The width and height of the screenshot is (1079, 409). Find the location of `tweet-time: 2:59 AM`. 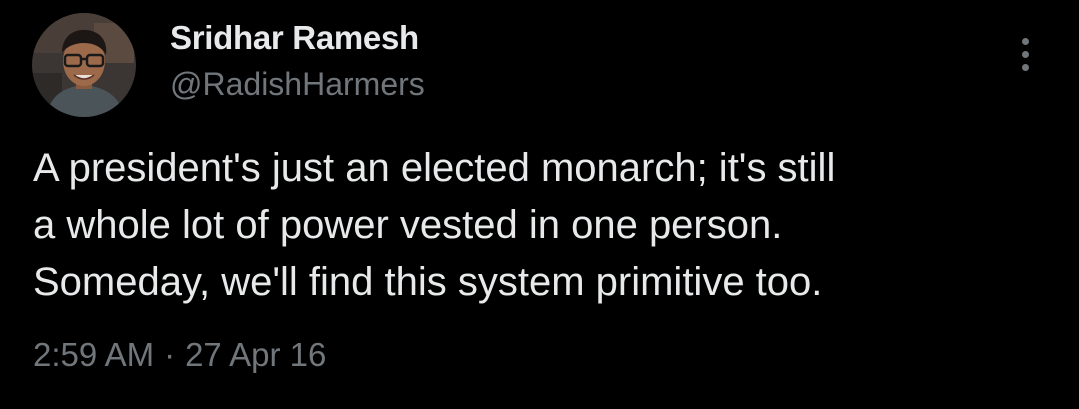

tweet-time: 2:59 AM is located at coordinates (94, 354).